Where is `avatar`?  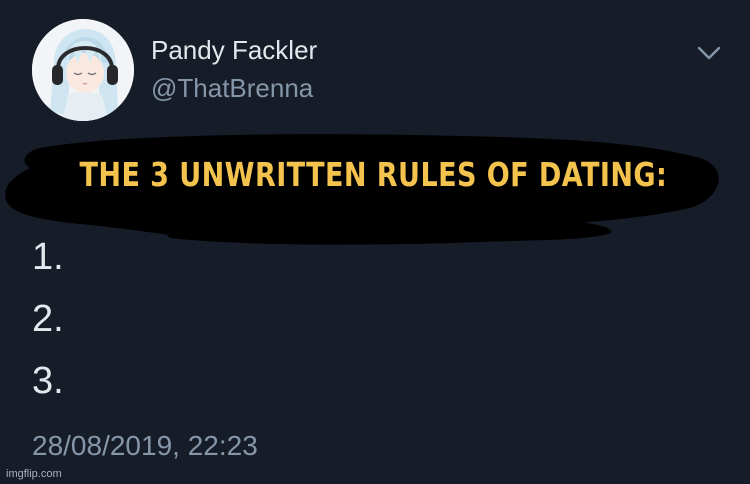 avatar is located at coordinates (83, 70).